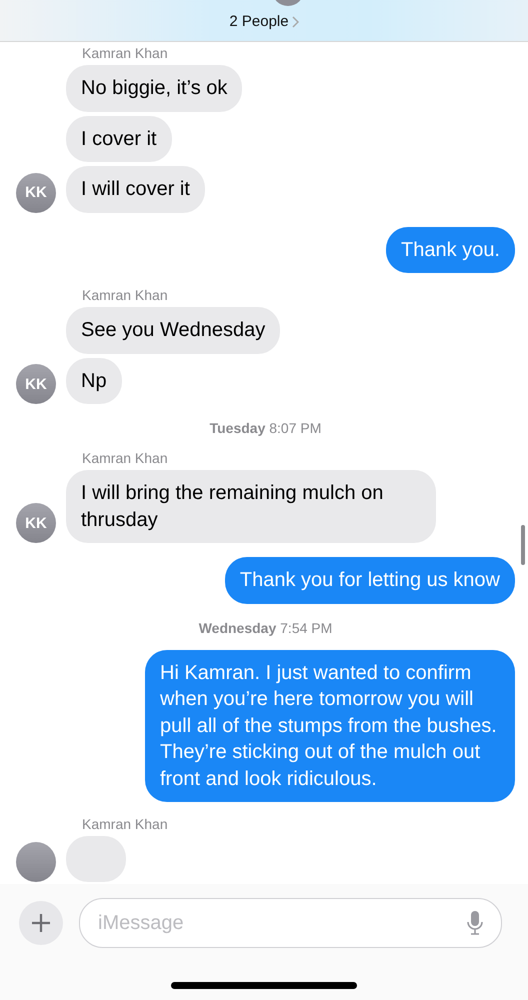 Image resolution: width=528 pixels, height=1000 pixels. What do you see at coordinates (154, 88) in the screenshot?
I see `message-bubble: No biggie, it’s ok` at bounding box center [154, 88].